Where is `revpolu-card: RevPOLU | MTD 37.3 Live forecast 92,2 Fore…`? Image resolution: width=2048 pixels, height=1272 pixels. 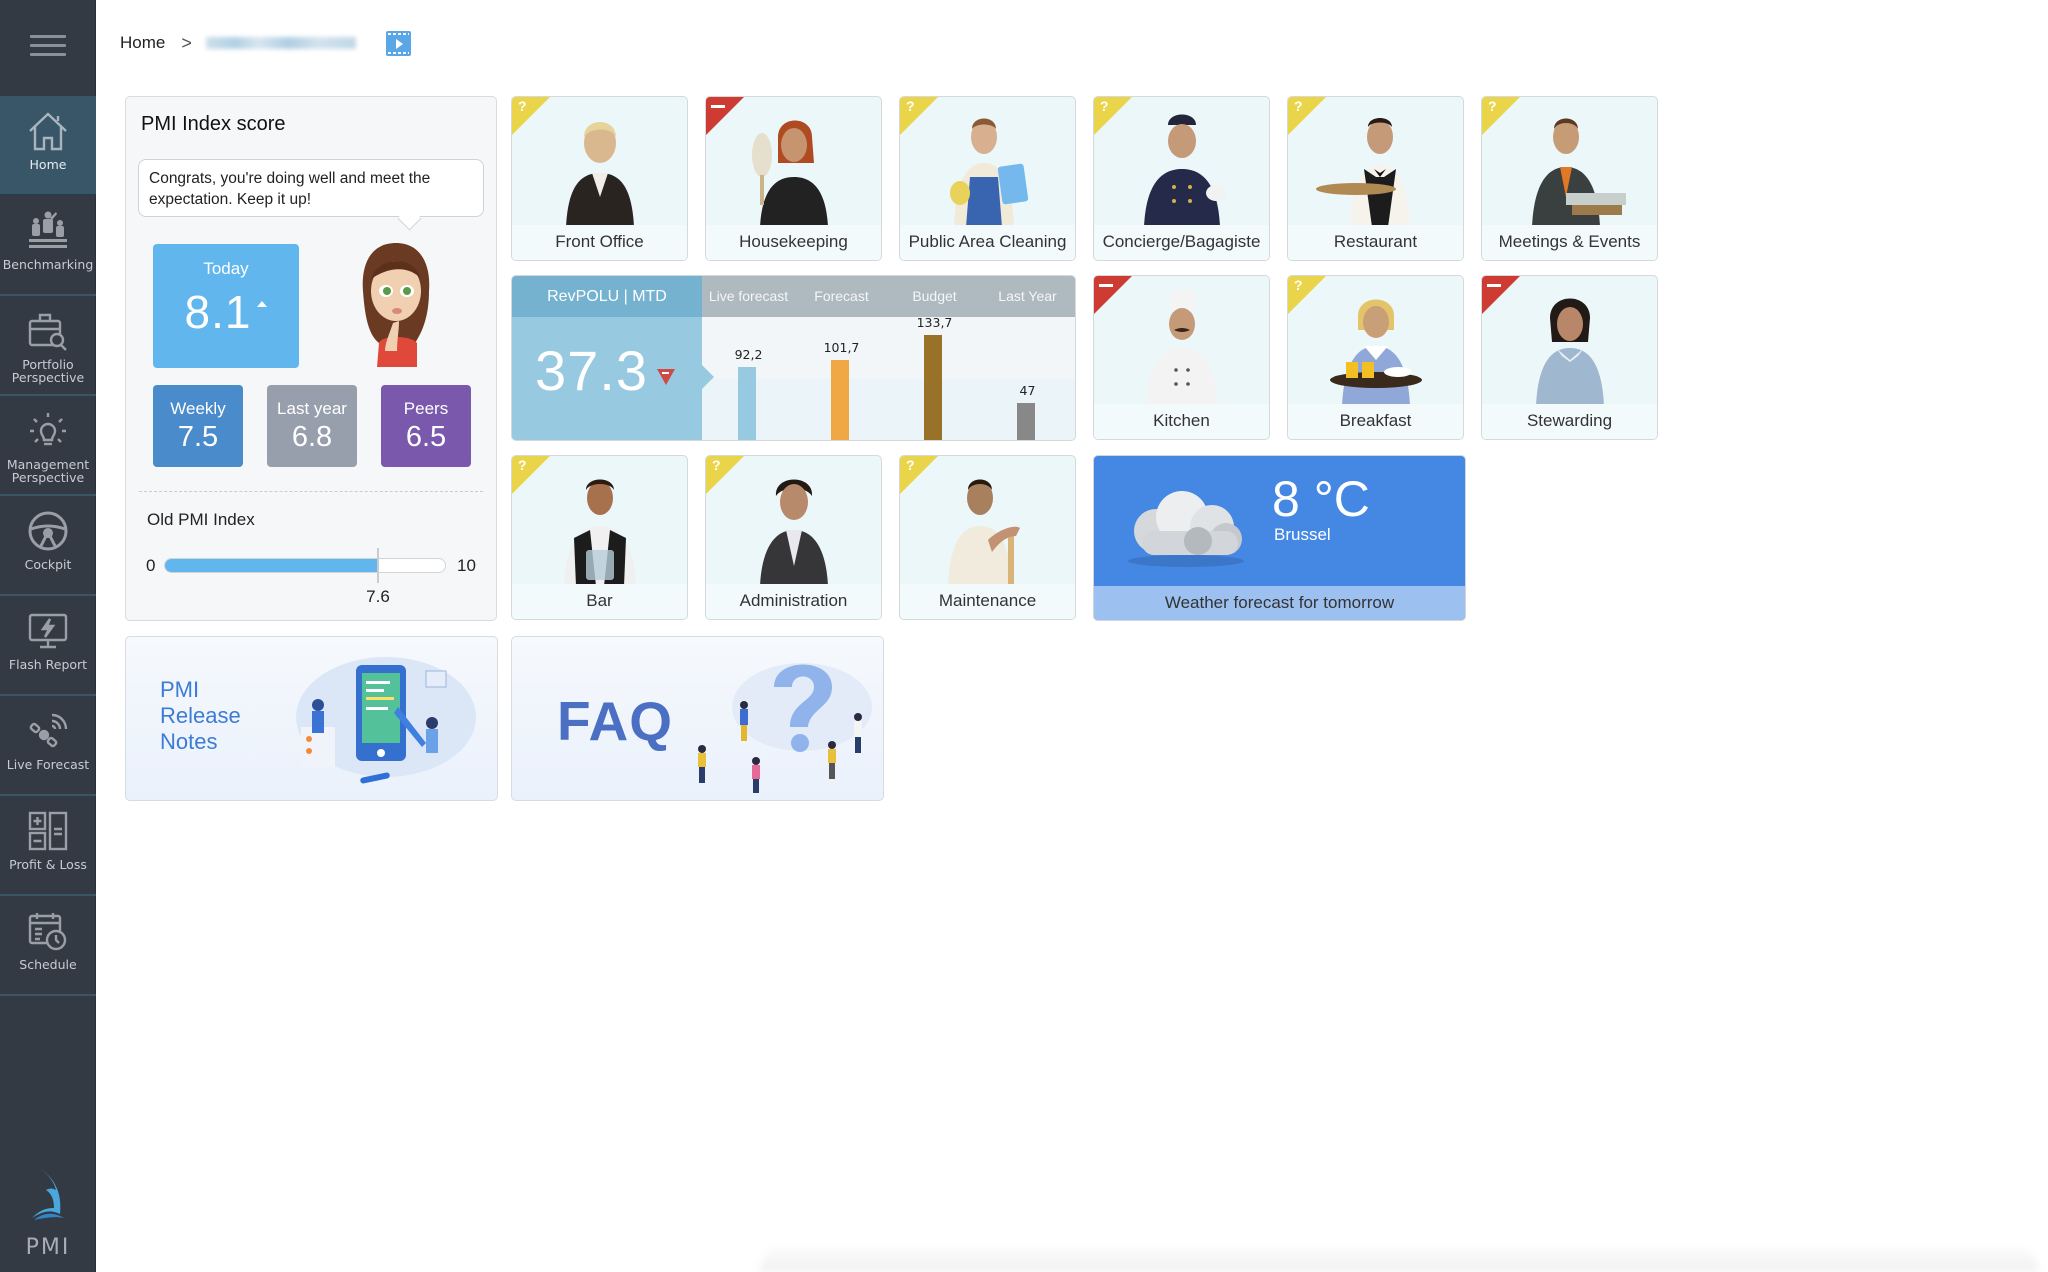
revpolu-card: RevPOLU | MTD 37.3 Live forecast 92,2 Fore… is located at coordinates (793, 358).